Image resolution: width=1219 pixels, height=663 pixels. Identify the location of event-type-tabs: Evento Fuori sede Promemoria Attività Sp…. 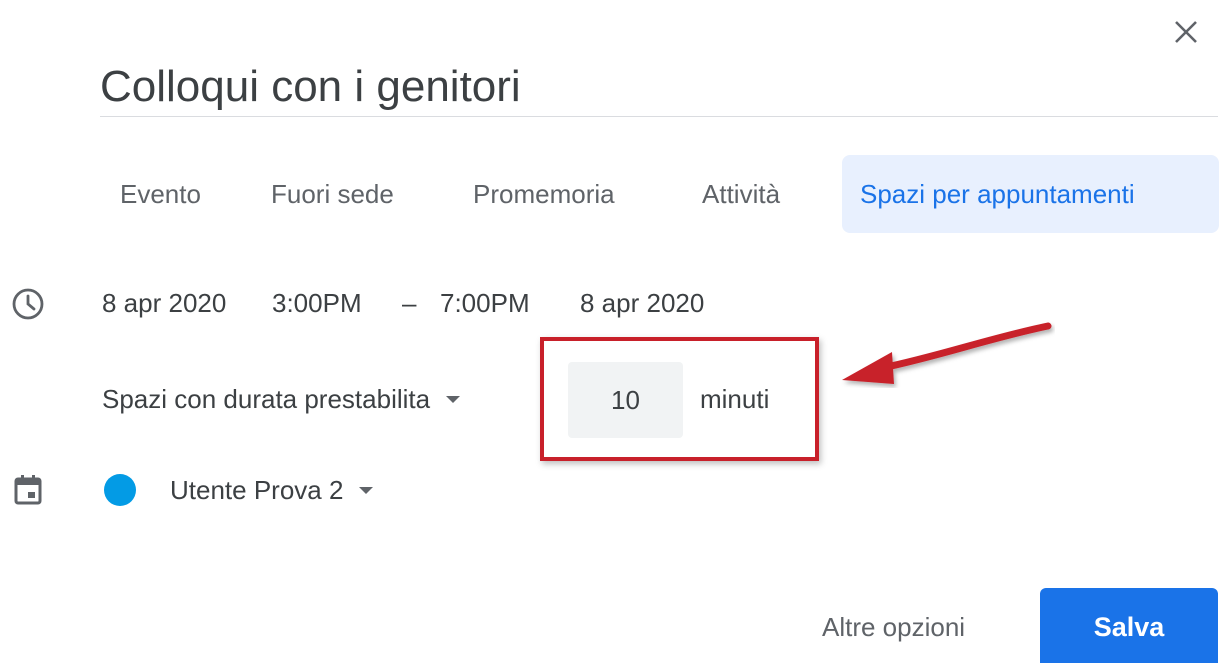
(609, 194).